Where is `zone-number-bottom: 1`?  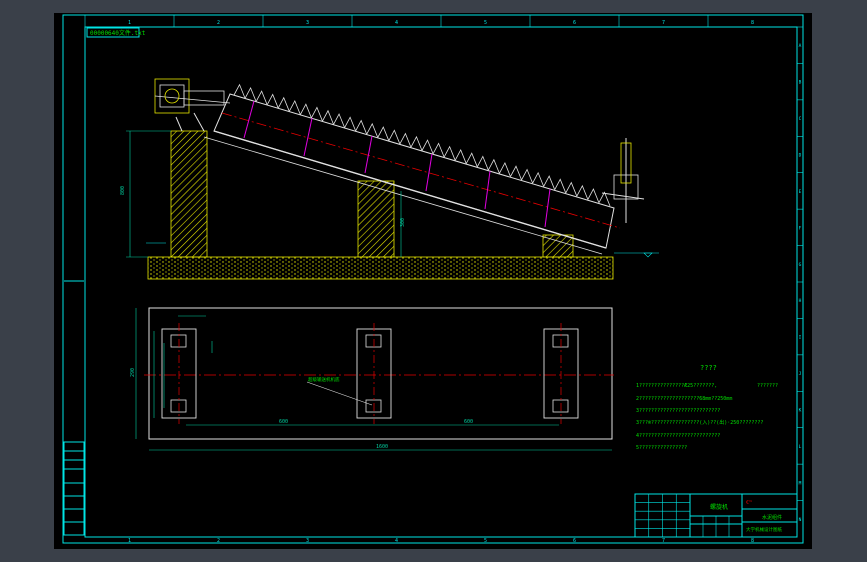 zone-number-bottom: 1 is located at coordinates (129, 541).